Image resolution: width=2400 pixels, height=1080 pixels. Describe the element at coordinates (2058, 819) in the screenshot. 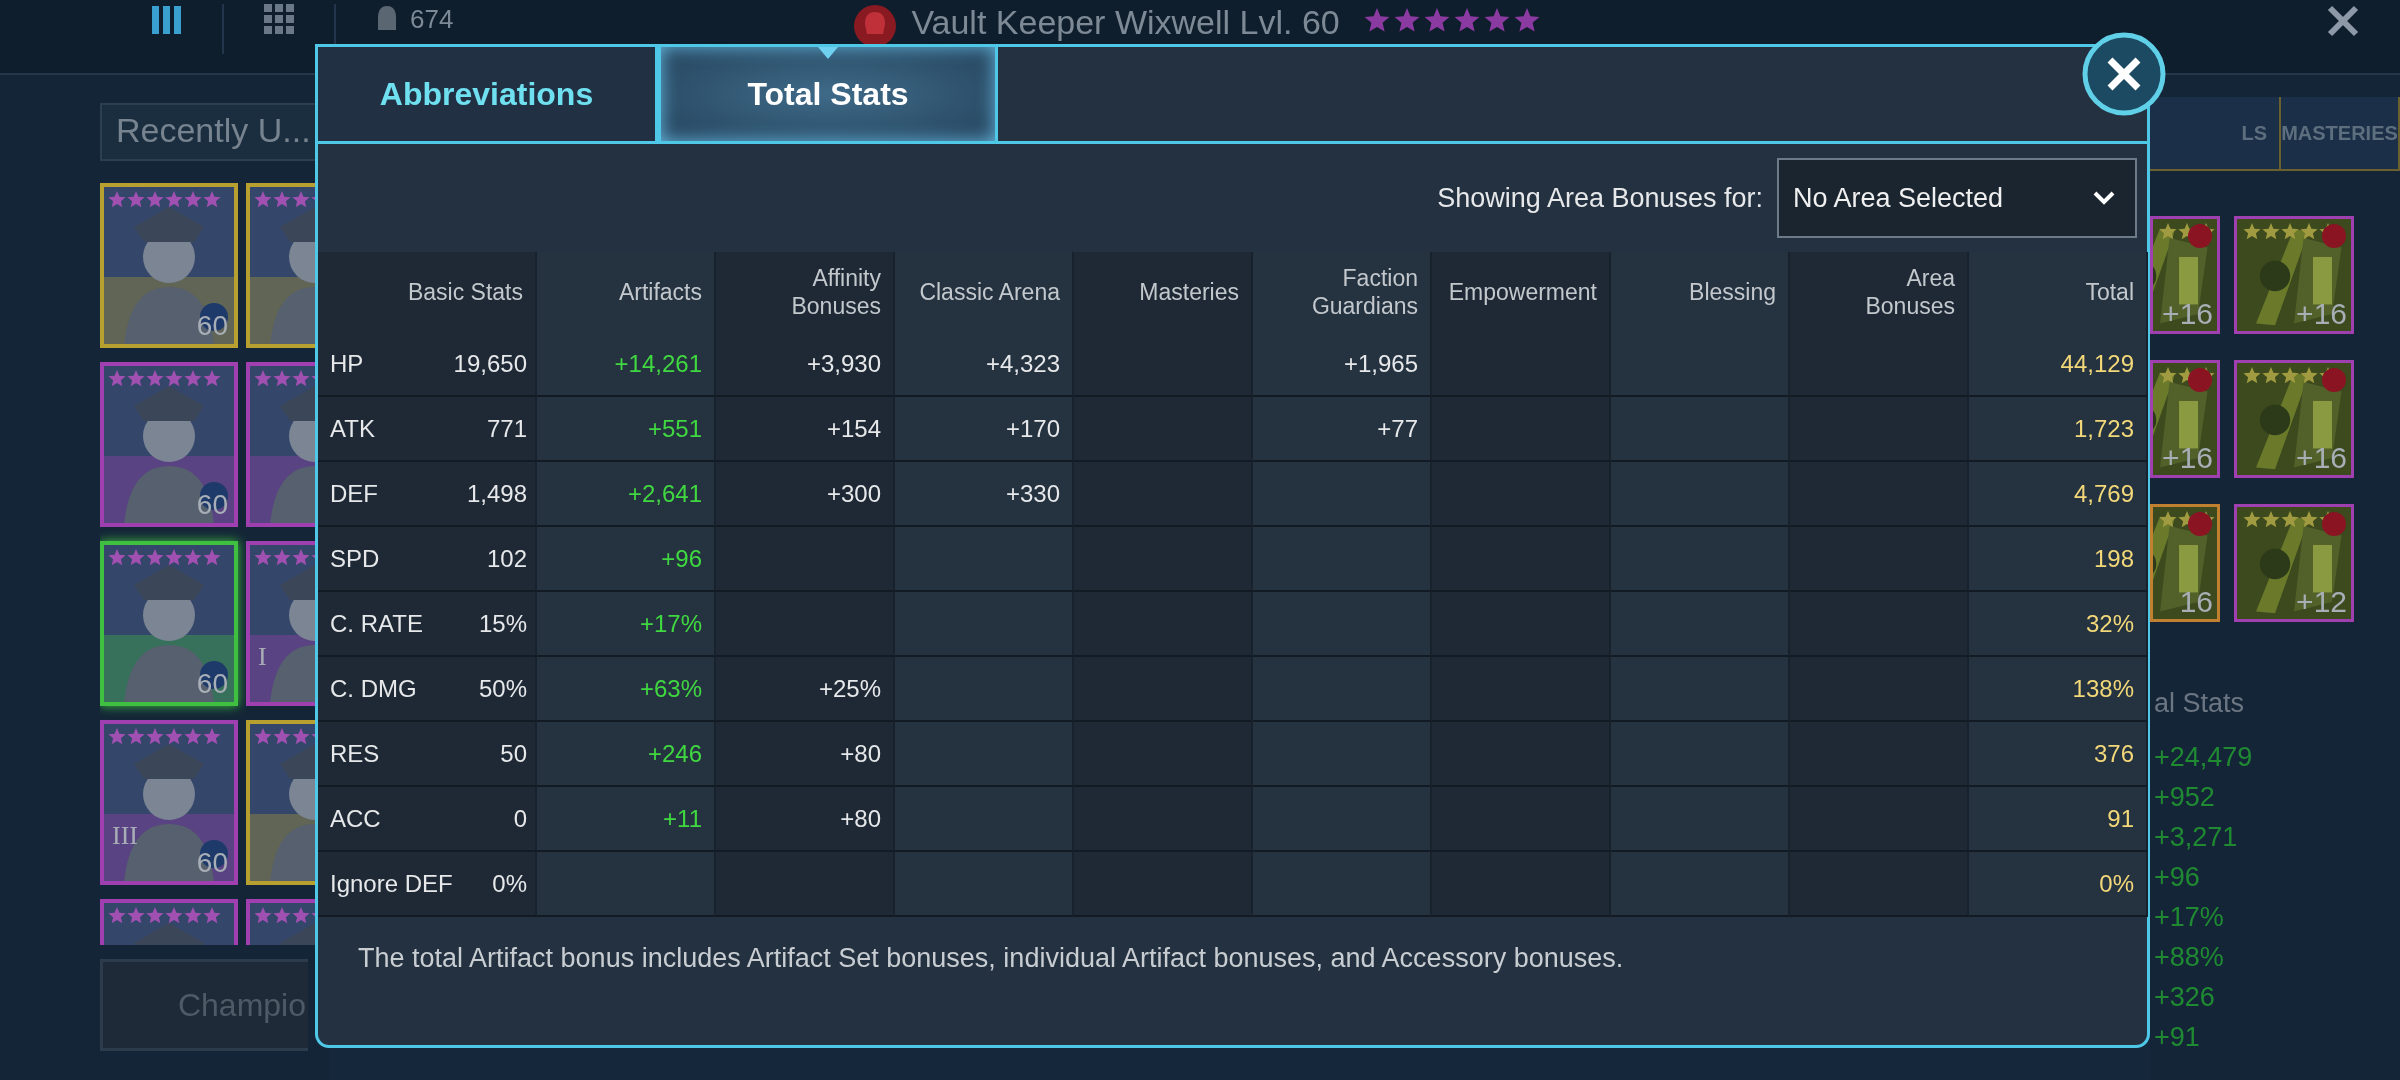

I see `table-cell: 91` at that location.